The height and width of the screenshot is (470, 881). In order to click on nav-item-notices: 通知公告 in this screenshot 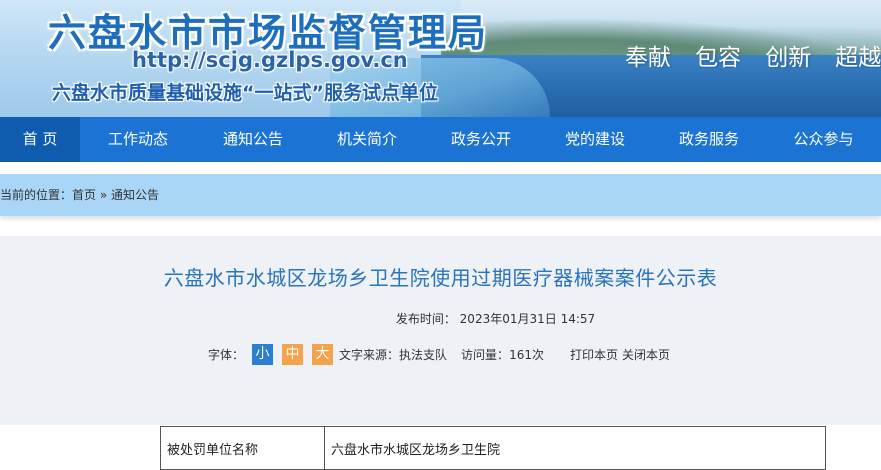, I will do `click(253, 139)`.